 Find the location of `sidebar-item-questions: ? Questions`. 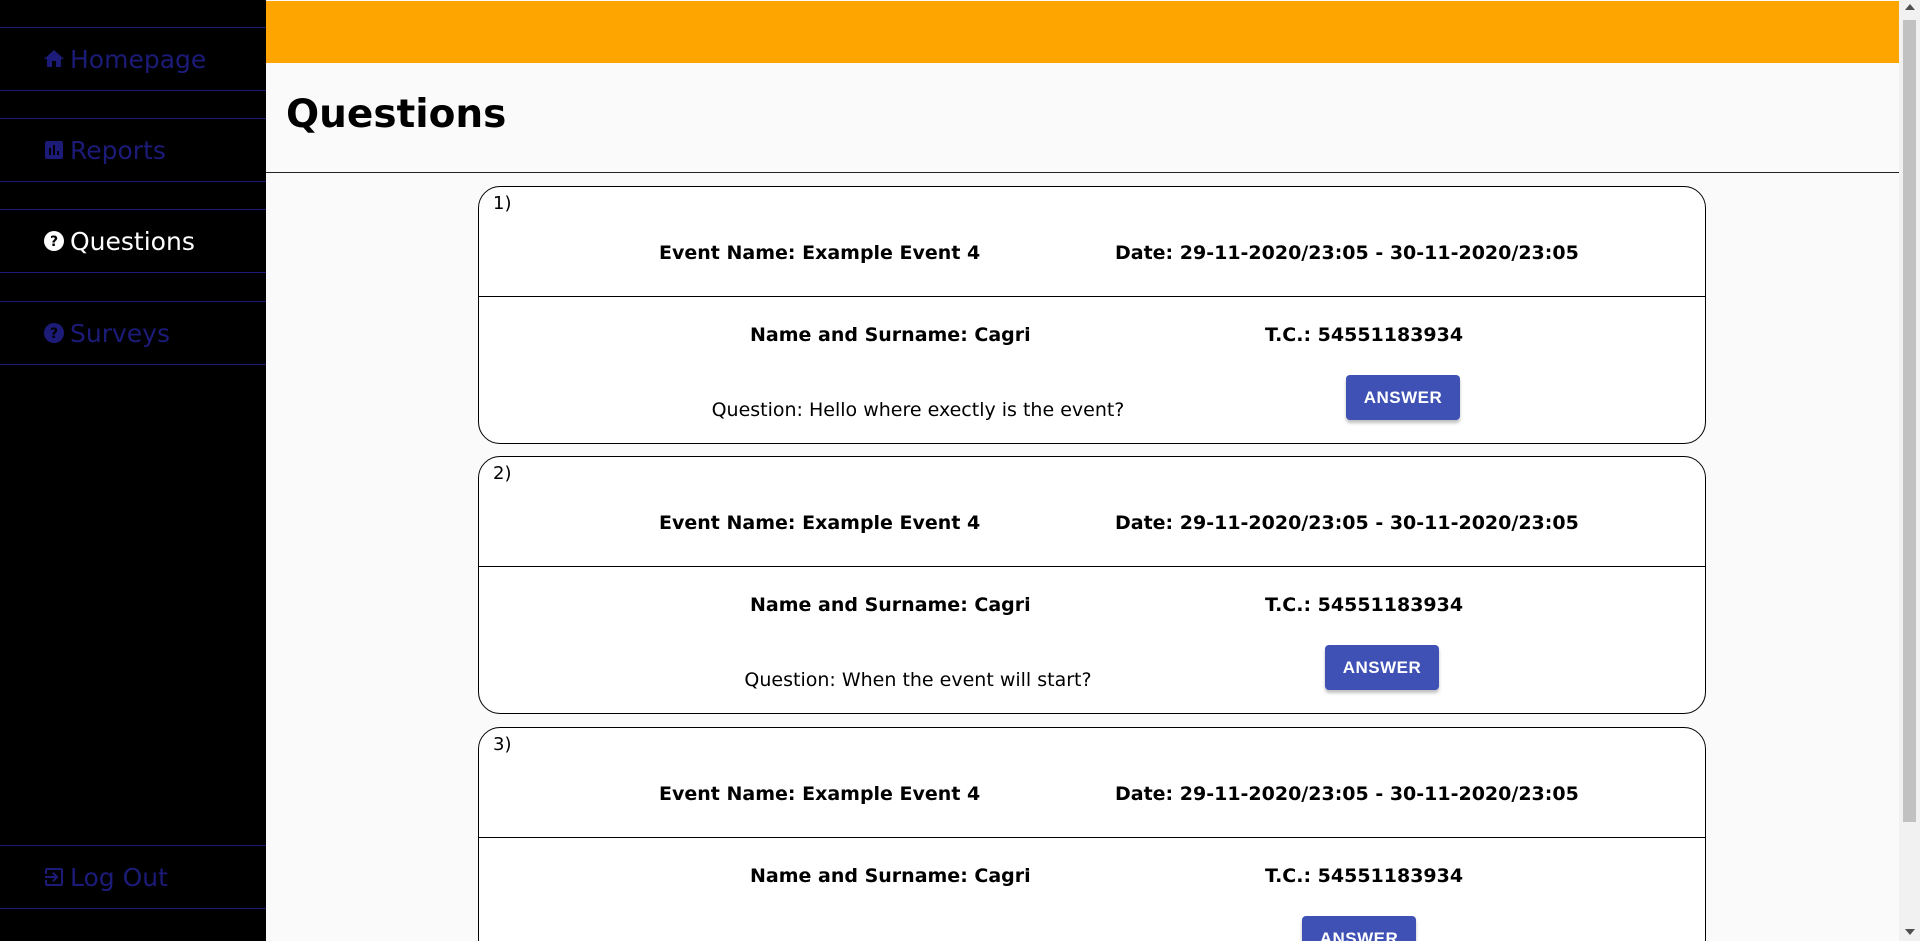

sidebar-item-questions: ? Questions is located at coordinates (133, 241).